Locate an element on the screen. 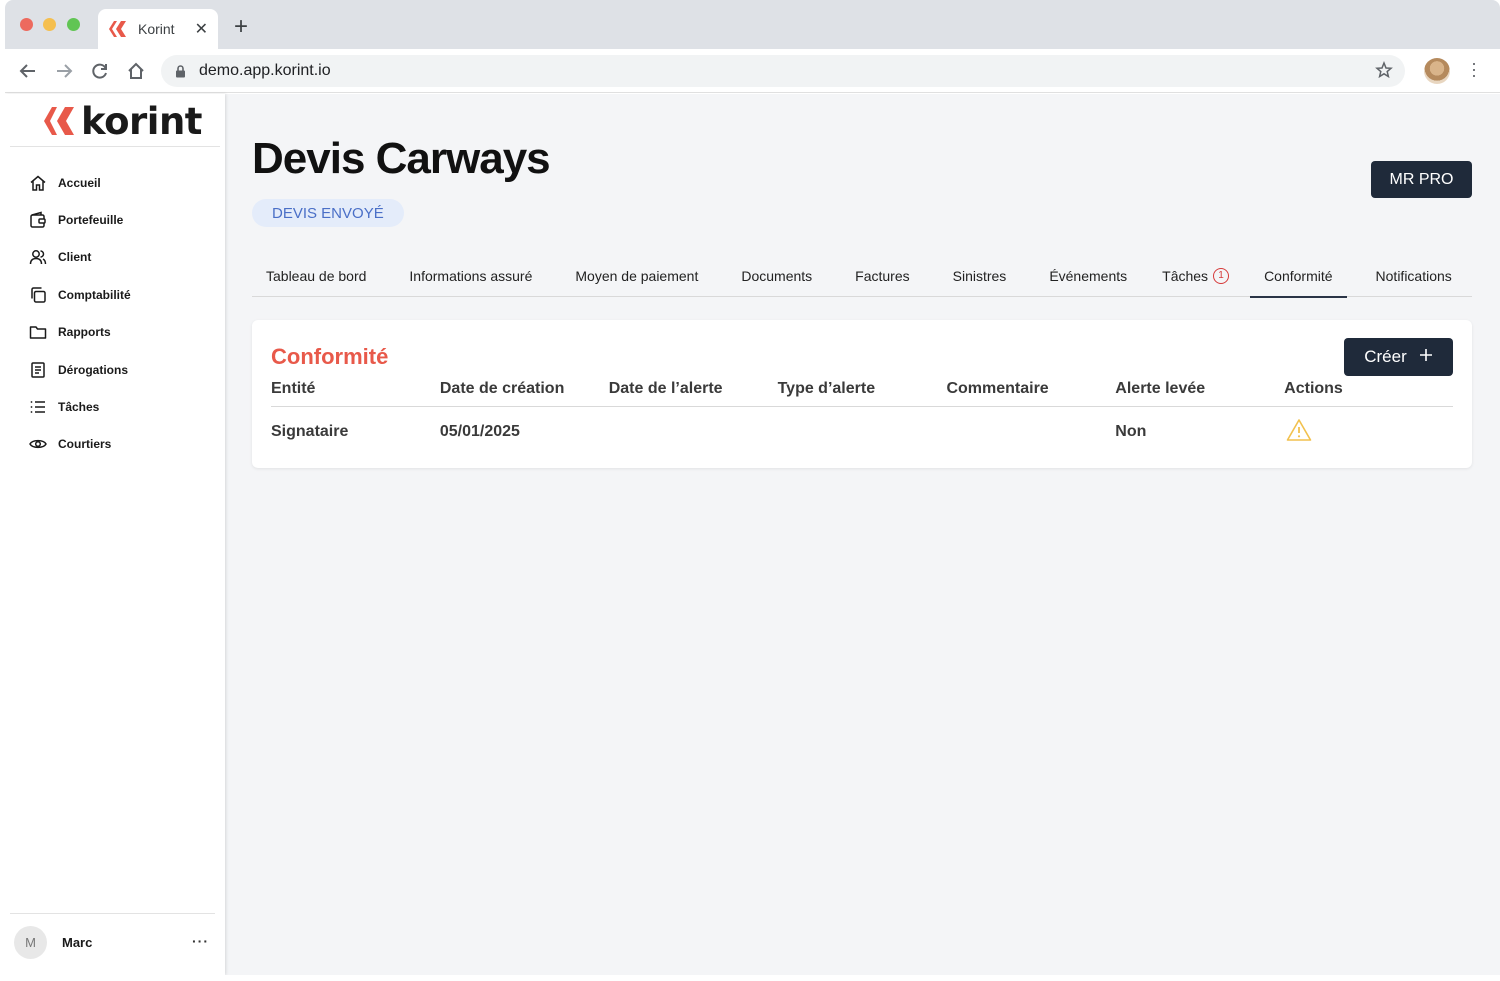  tab-label: Documents is located at coordinates (777, 275).